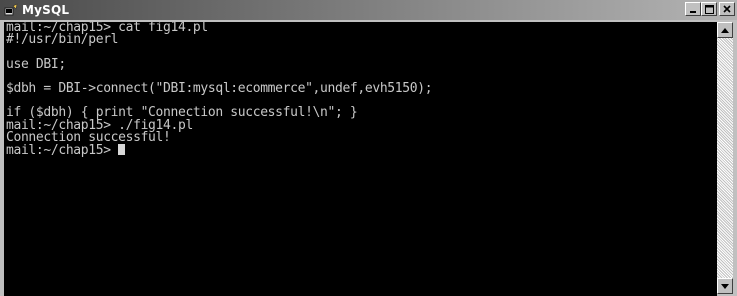  I want to click on terminal-prompt-line: mail:~/chap15>, so click(360, 150).